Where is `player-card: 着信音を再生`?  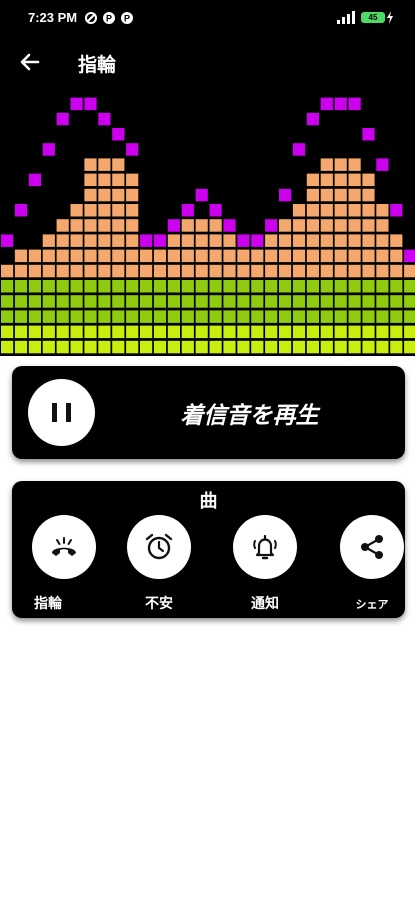 player-card: 着信音を再生 is located at coordinates (208, 412).